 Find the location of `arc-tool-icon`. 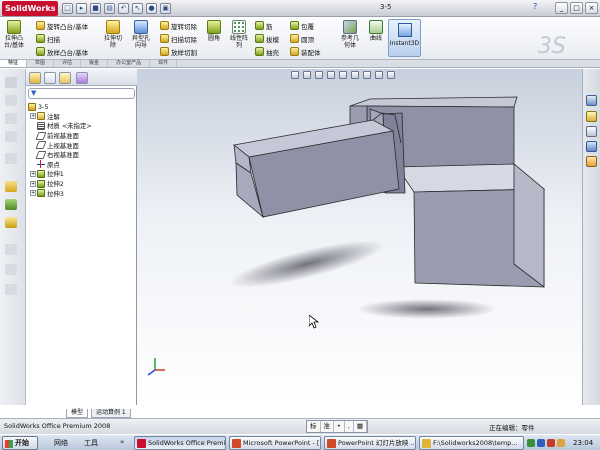

arc-tool-icon is located at coordinates (11, 158).